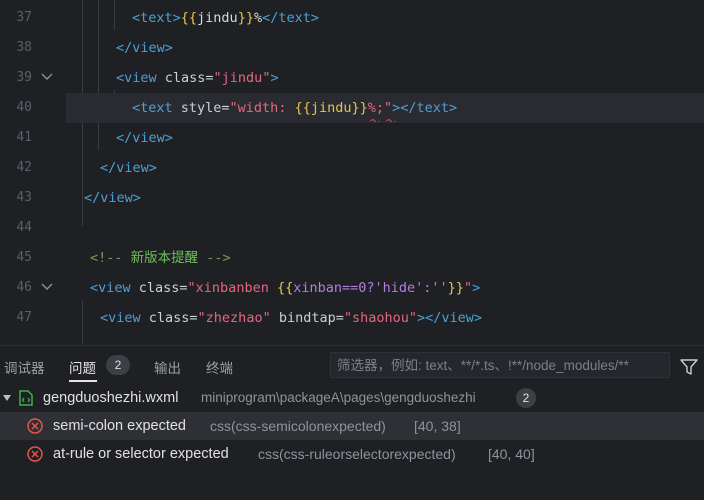  Describe the element at coordinates (214, 258) in the screenshot. I see `code-token: -->` at that location.